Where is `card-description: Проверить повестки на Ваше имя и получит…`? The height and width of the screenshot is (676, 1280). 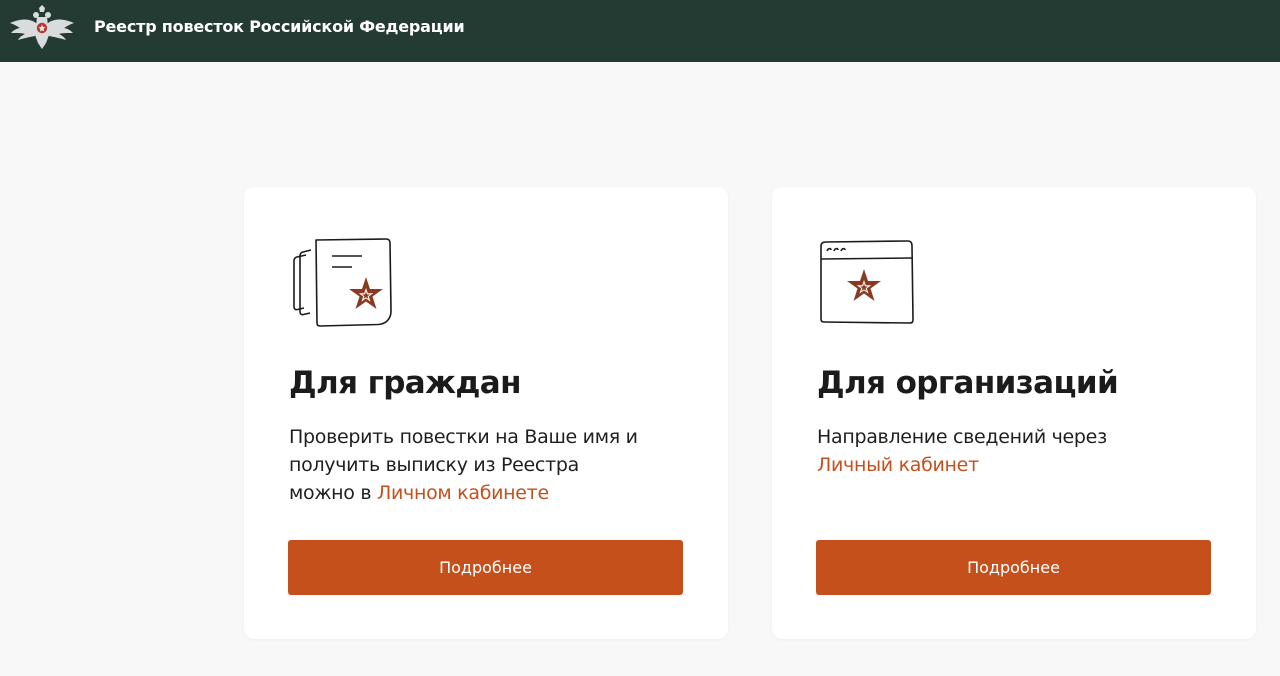 card-description: Проверить повестки на Ваше имя и получит… is located at coordinates (499, 465).